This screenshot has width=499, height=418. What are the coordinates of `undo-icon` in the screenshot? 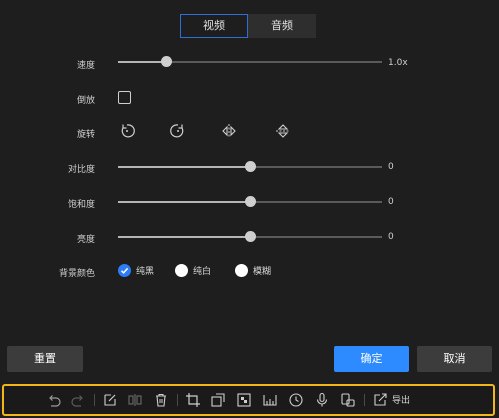 It's located at (54, 400).